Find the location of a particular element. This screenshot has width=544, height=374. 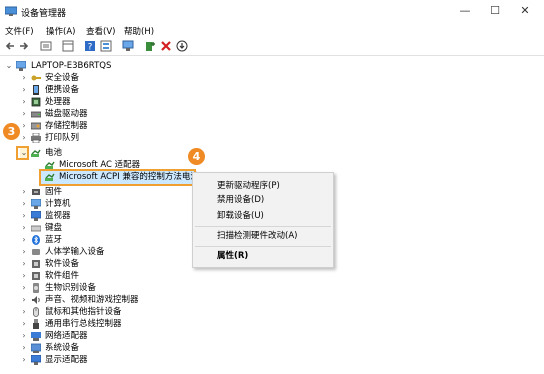

menu-action: 操作(A) is located at coordinates (60, 31).